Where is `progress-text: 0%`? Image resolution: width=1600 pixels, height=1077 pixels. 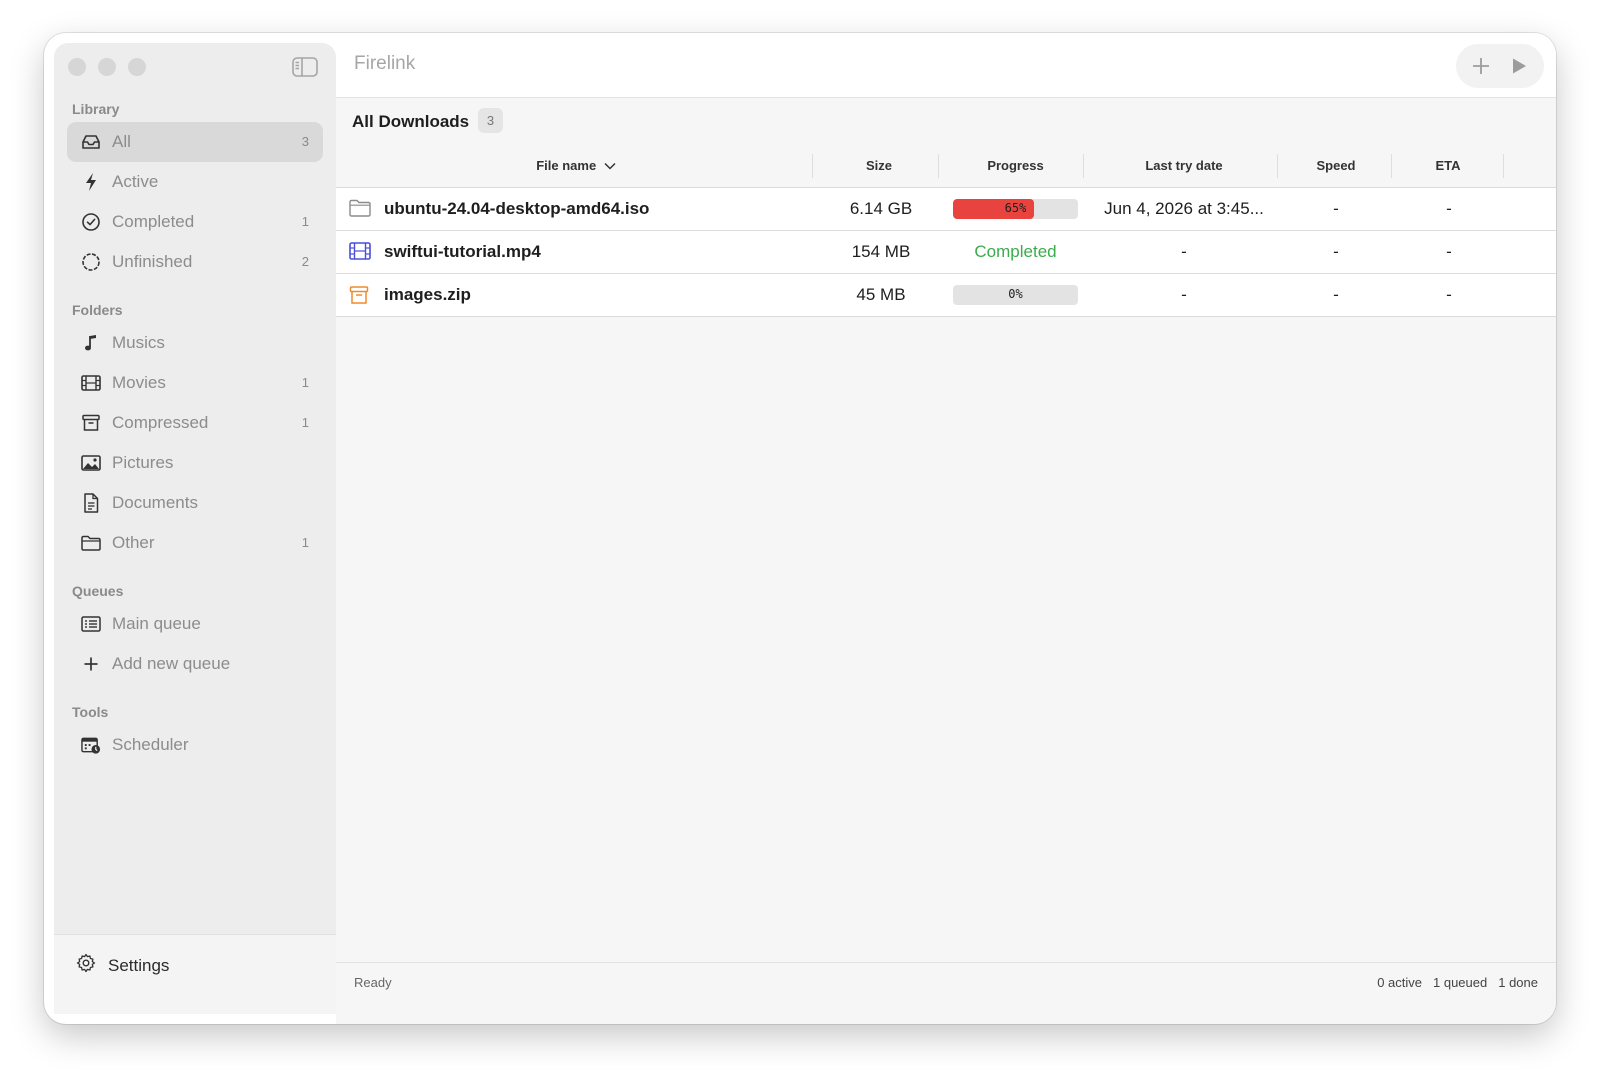 progress-text: 0% is located at coordinates (1015, 294).